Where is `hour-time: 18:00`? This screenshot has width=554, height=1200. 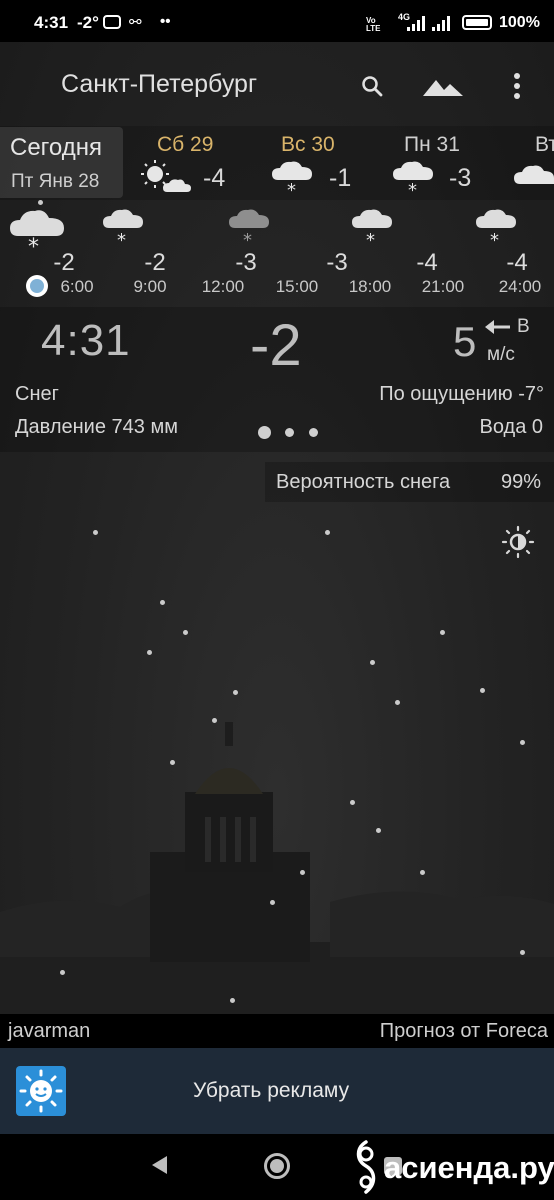 hour-time: 18:00 is located at coordinates (370, 286).